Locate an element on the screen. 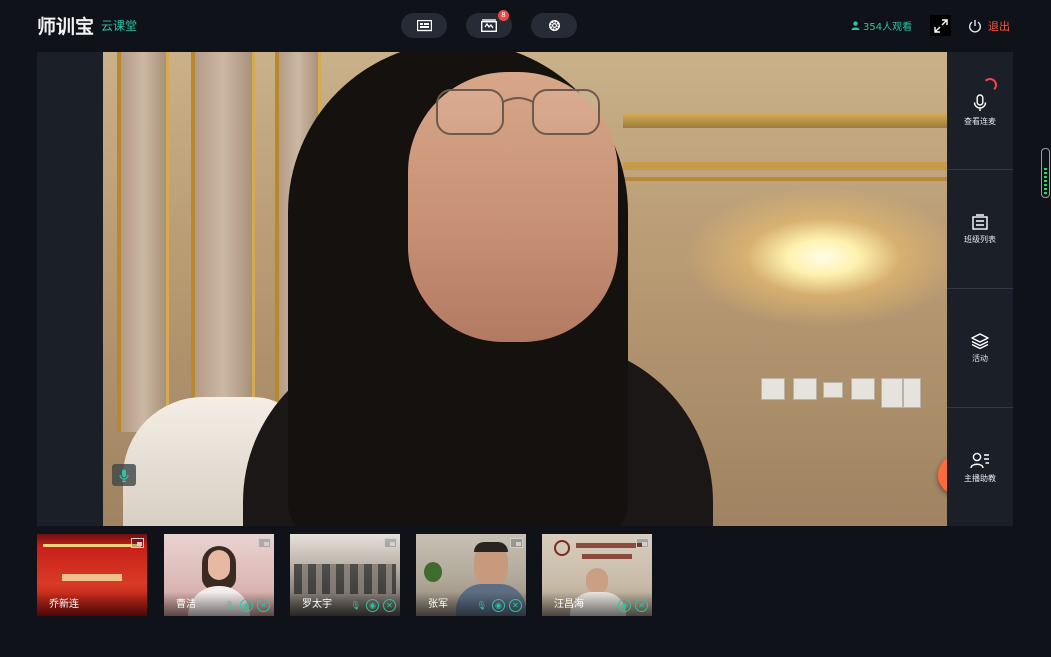 The width and height of the screenshot is (1051, 657). rail-item-label: 班级列表 is located at coordinates (980, 239).